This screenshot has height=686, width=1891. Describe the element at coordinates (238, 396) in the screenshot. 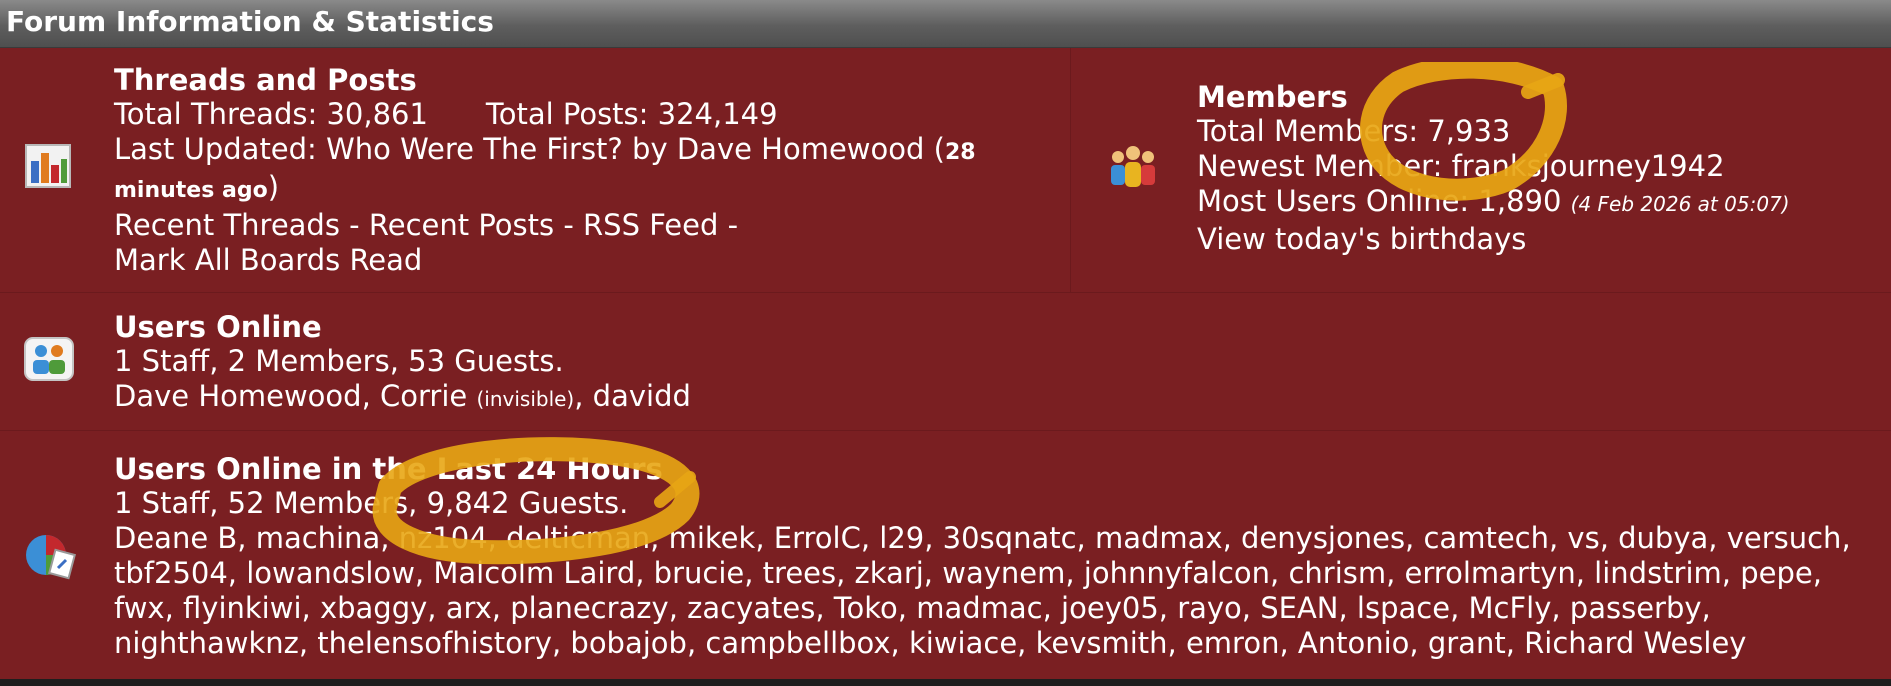

I see `online-user-link: Dave Homewood` at that location.